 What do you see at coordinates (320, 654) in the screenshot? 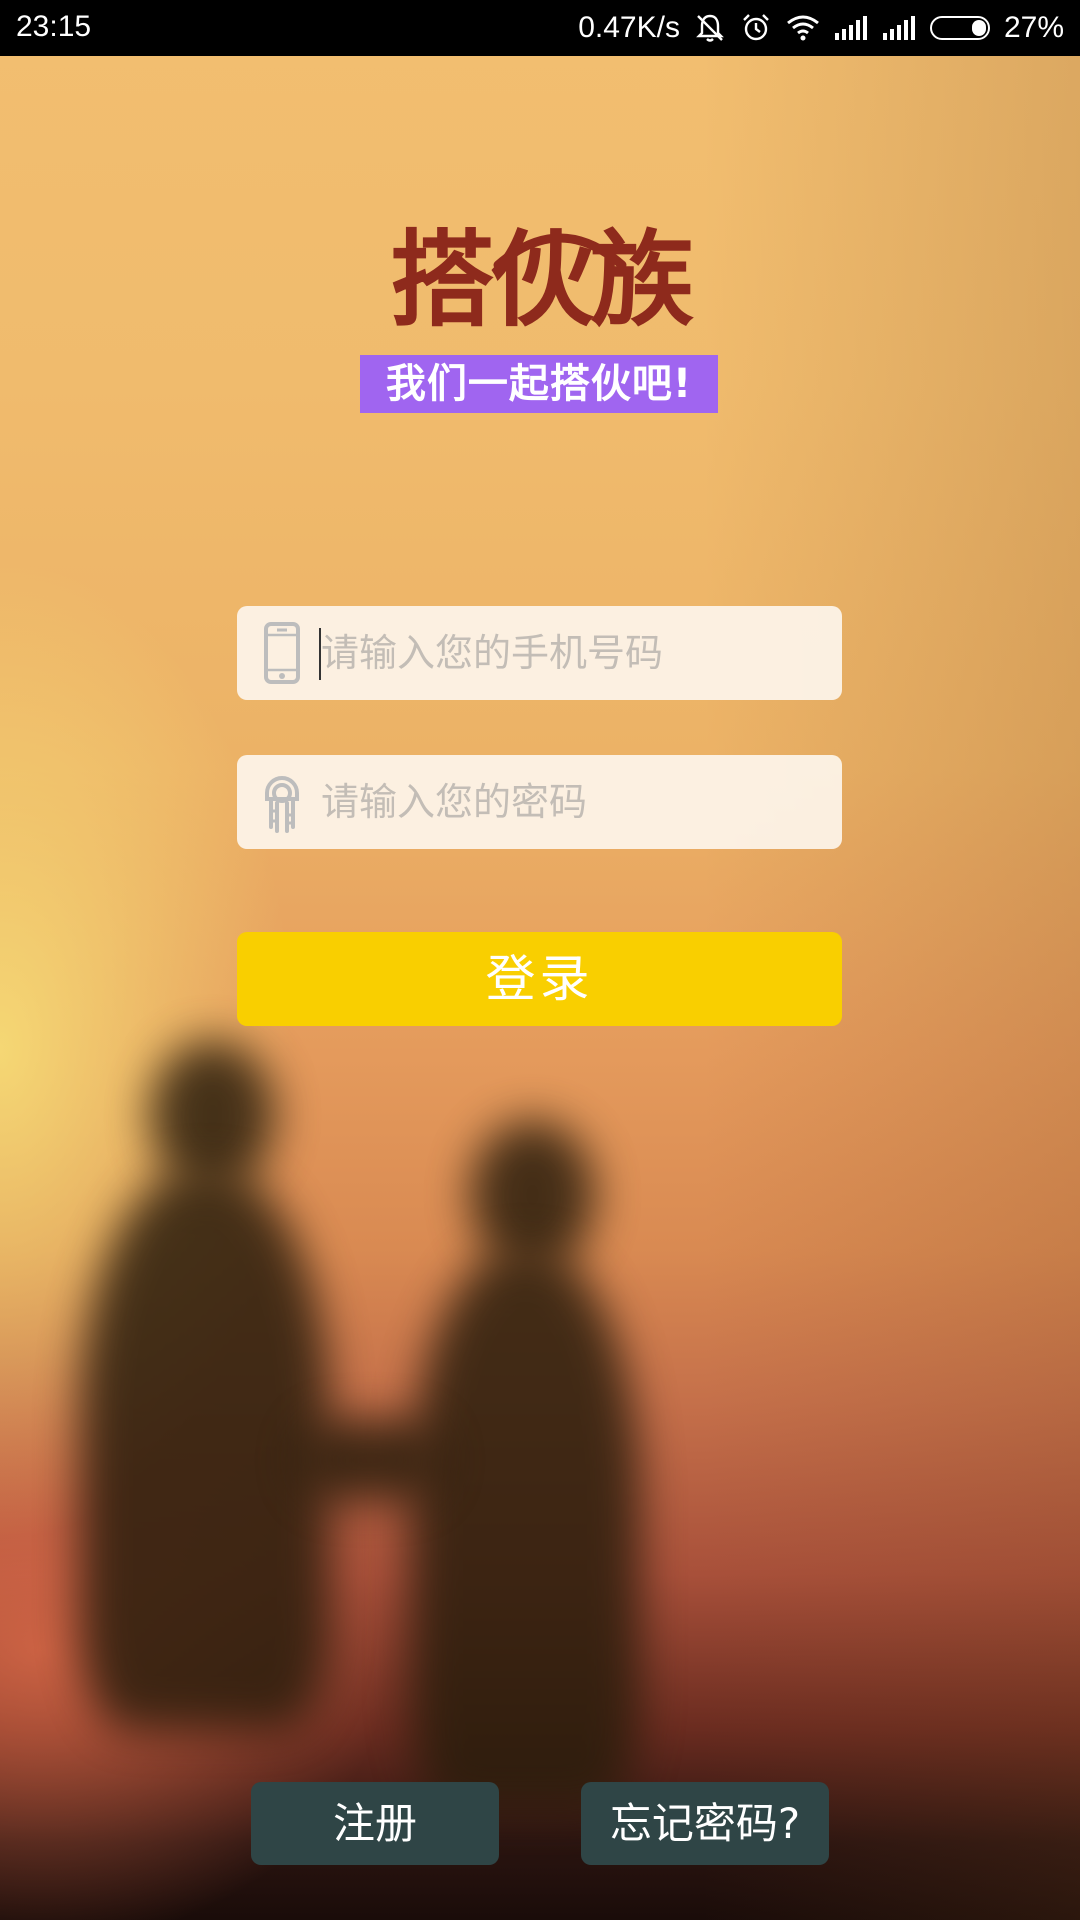
I see `text-cursor` at bounding box center [320, 654].